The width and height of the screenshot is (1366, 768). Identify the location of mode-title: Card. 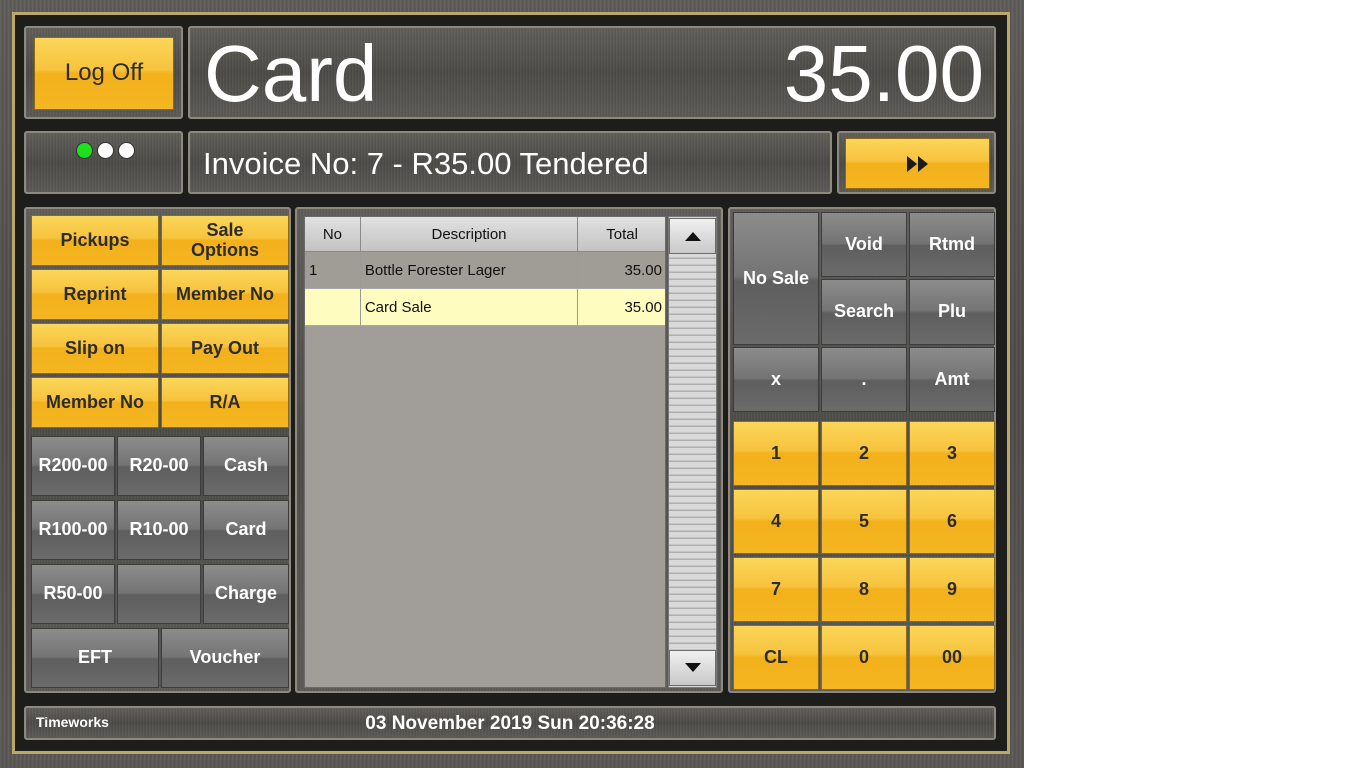
(291, 73).